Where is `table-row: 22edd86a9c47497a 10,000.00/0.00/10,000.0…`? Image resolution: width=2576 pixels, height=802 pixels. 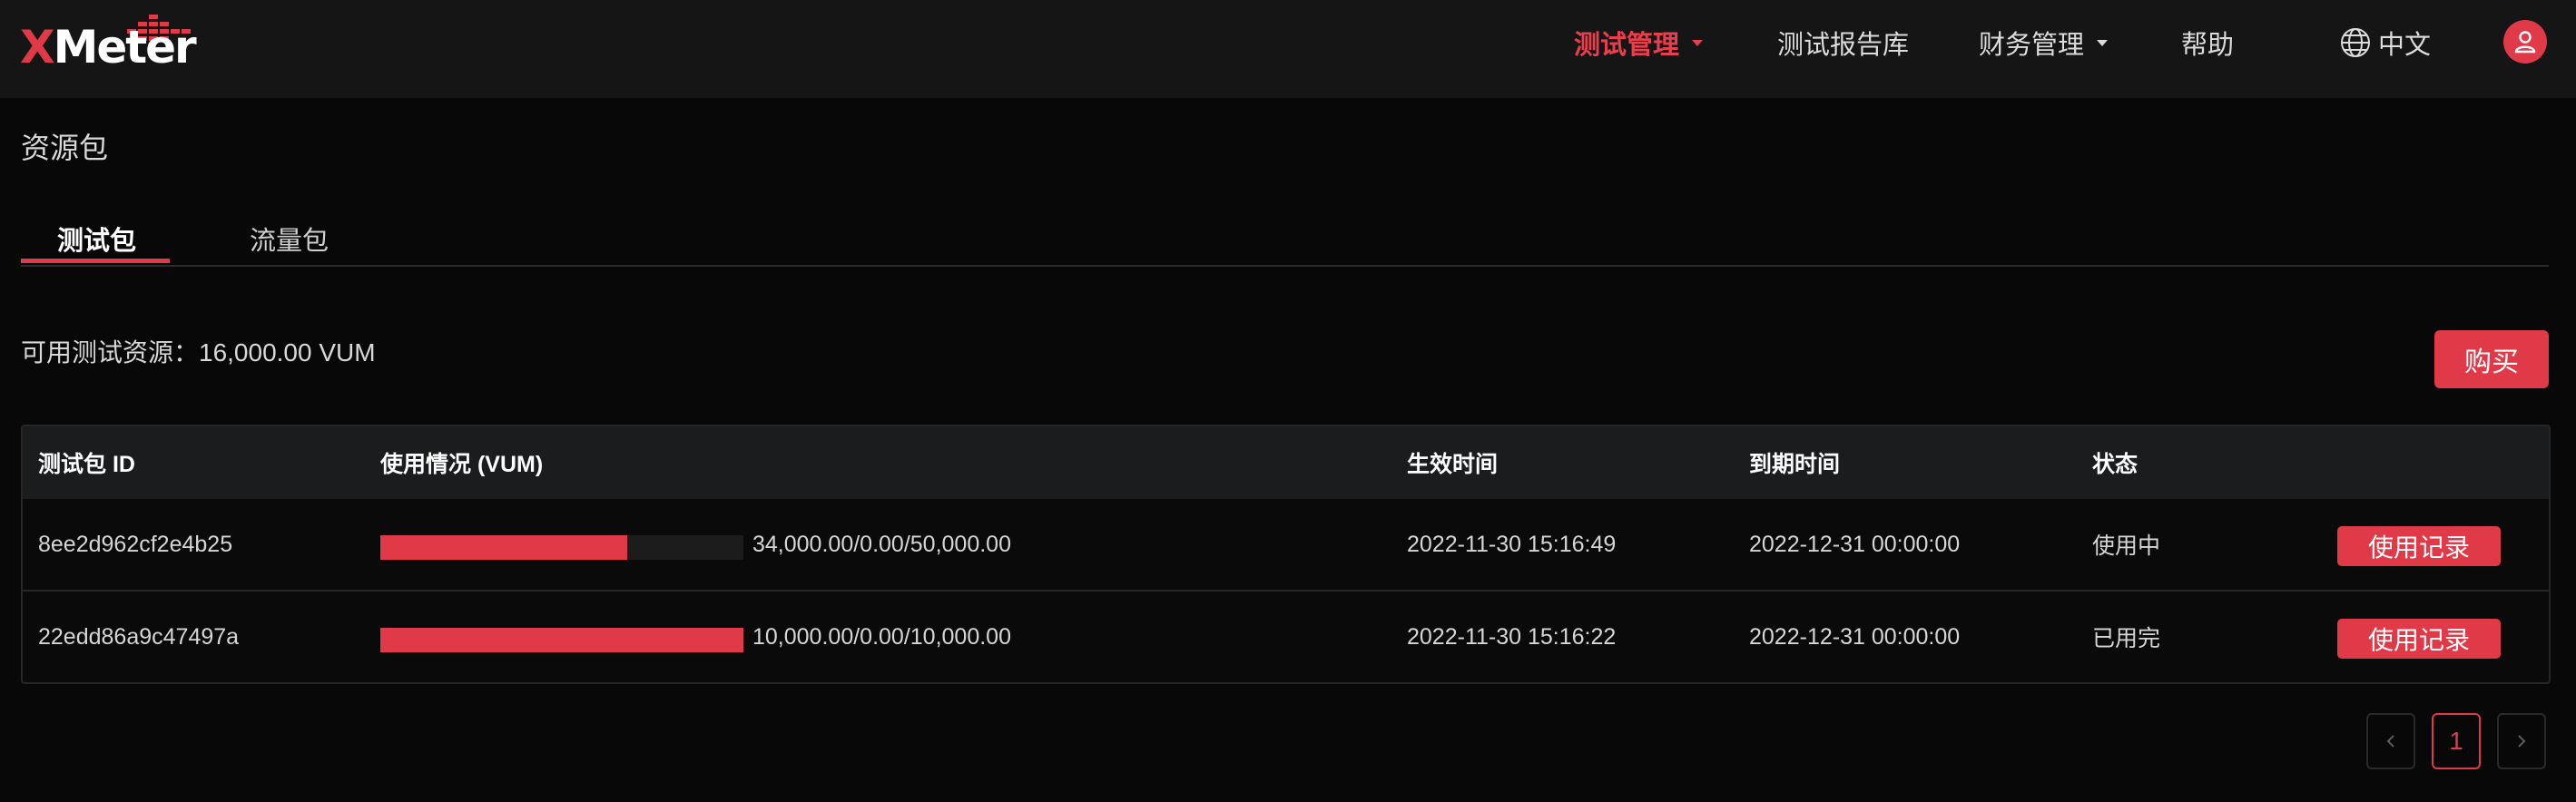
table-row: 22edd86a9c47497a 10,000.00/0.00/10,000.0… is located at coordinates (1286, 637).